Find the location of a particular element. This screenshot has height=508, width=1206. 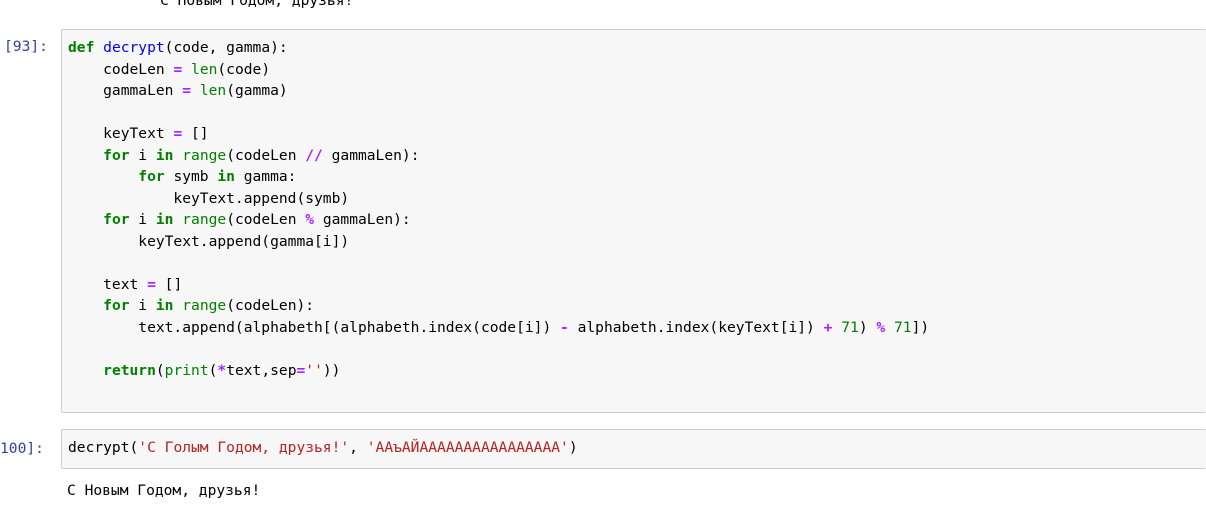

code-line: keyText = [] is located at coordinates (138, 133).